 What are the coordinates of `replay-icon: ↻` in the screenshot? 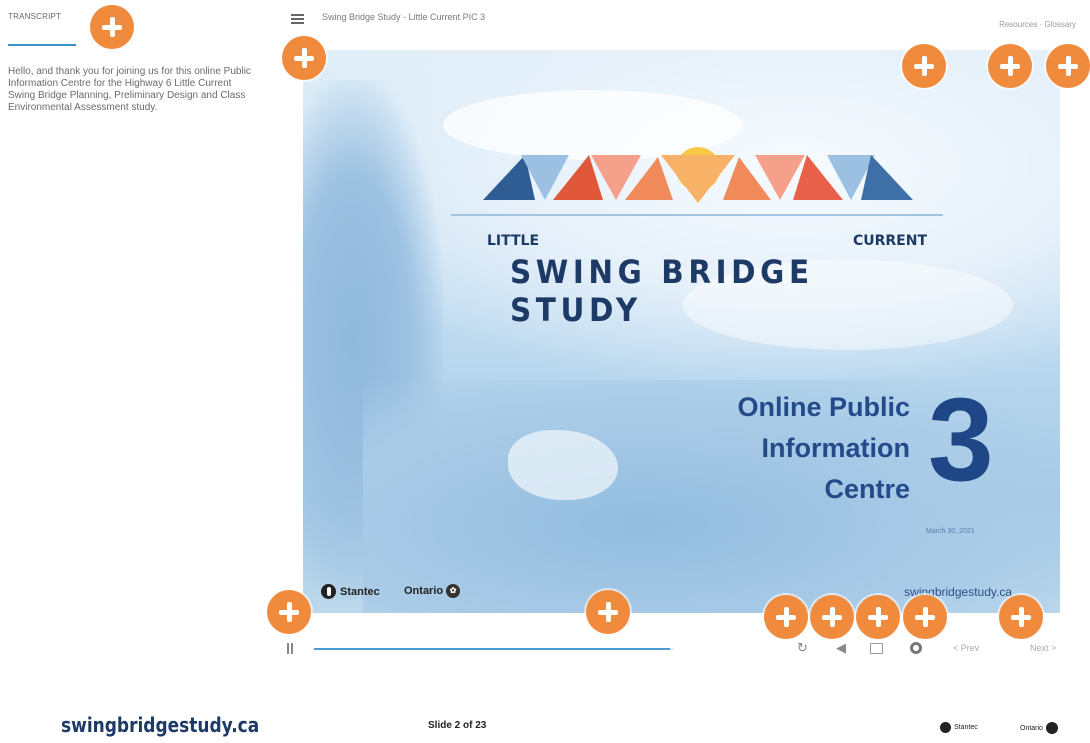 It's located at (802, 648).